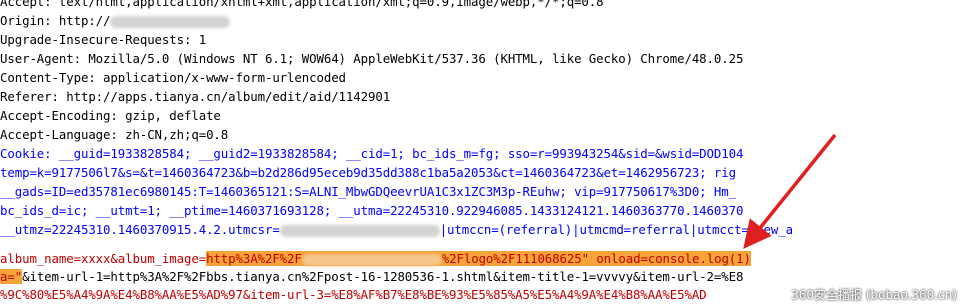  What do you see at coordinates (874, 295) in the screenshot?
I see `watermark-logo: 360安全播报 (bobao.360.cn)` at bounding box center [874, 295].